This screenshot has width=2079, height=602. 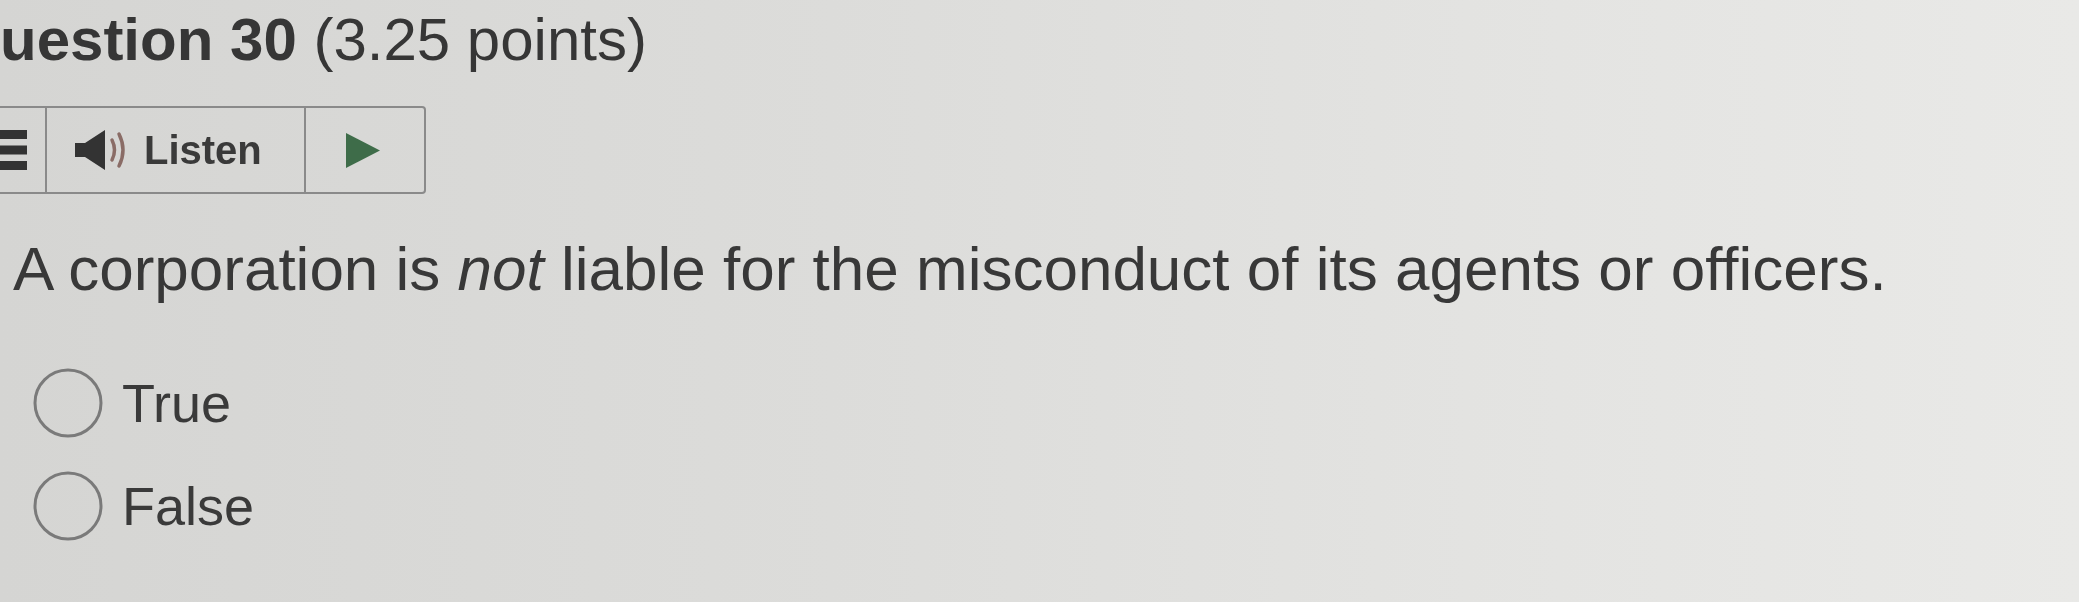 I want to click on menu-button, so click(x=23, y=150).